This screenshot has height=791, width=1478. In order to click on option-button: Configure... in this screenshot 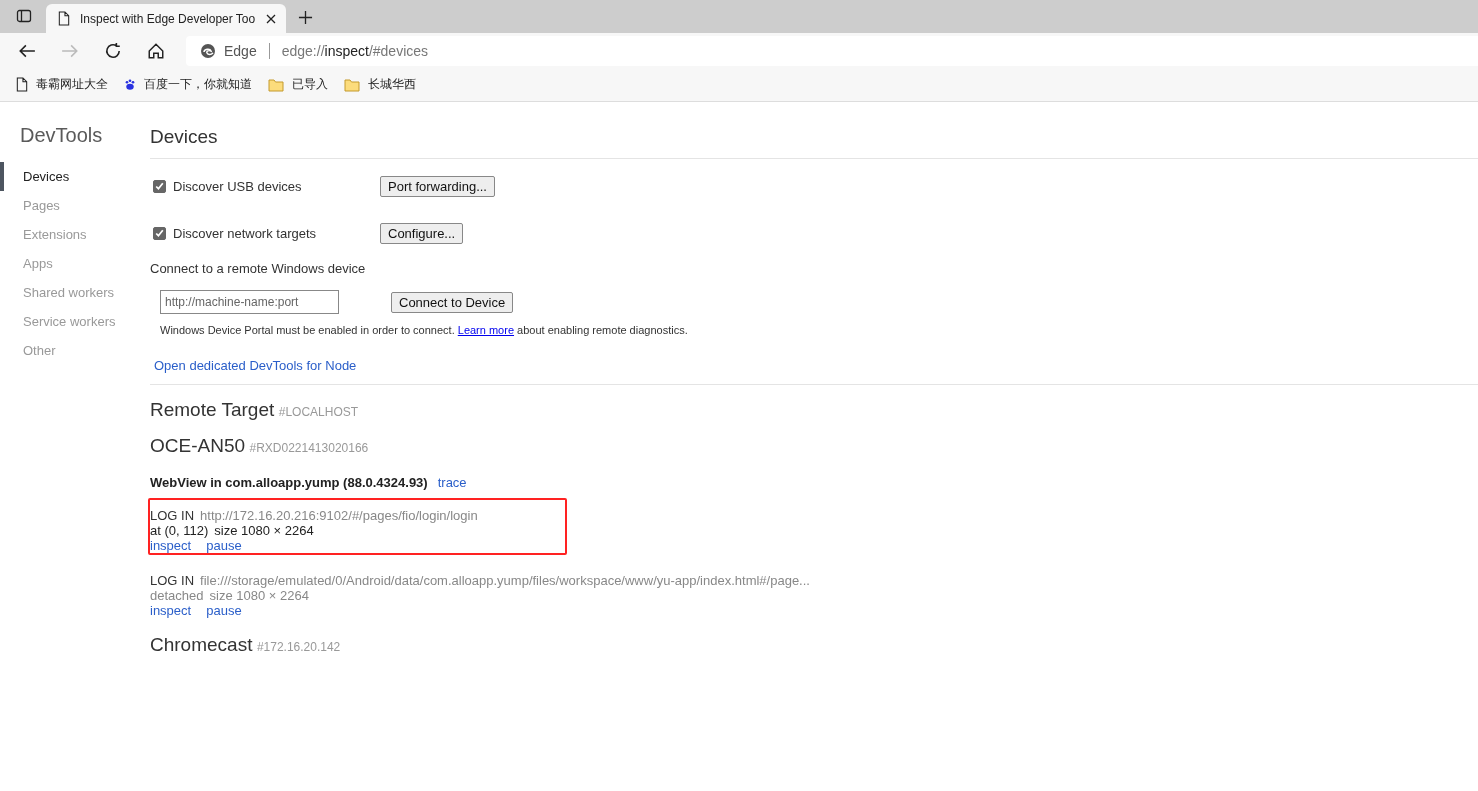, I will do `click(422, 233)`.